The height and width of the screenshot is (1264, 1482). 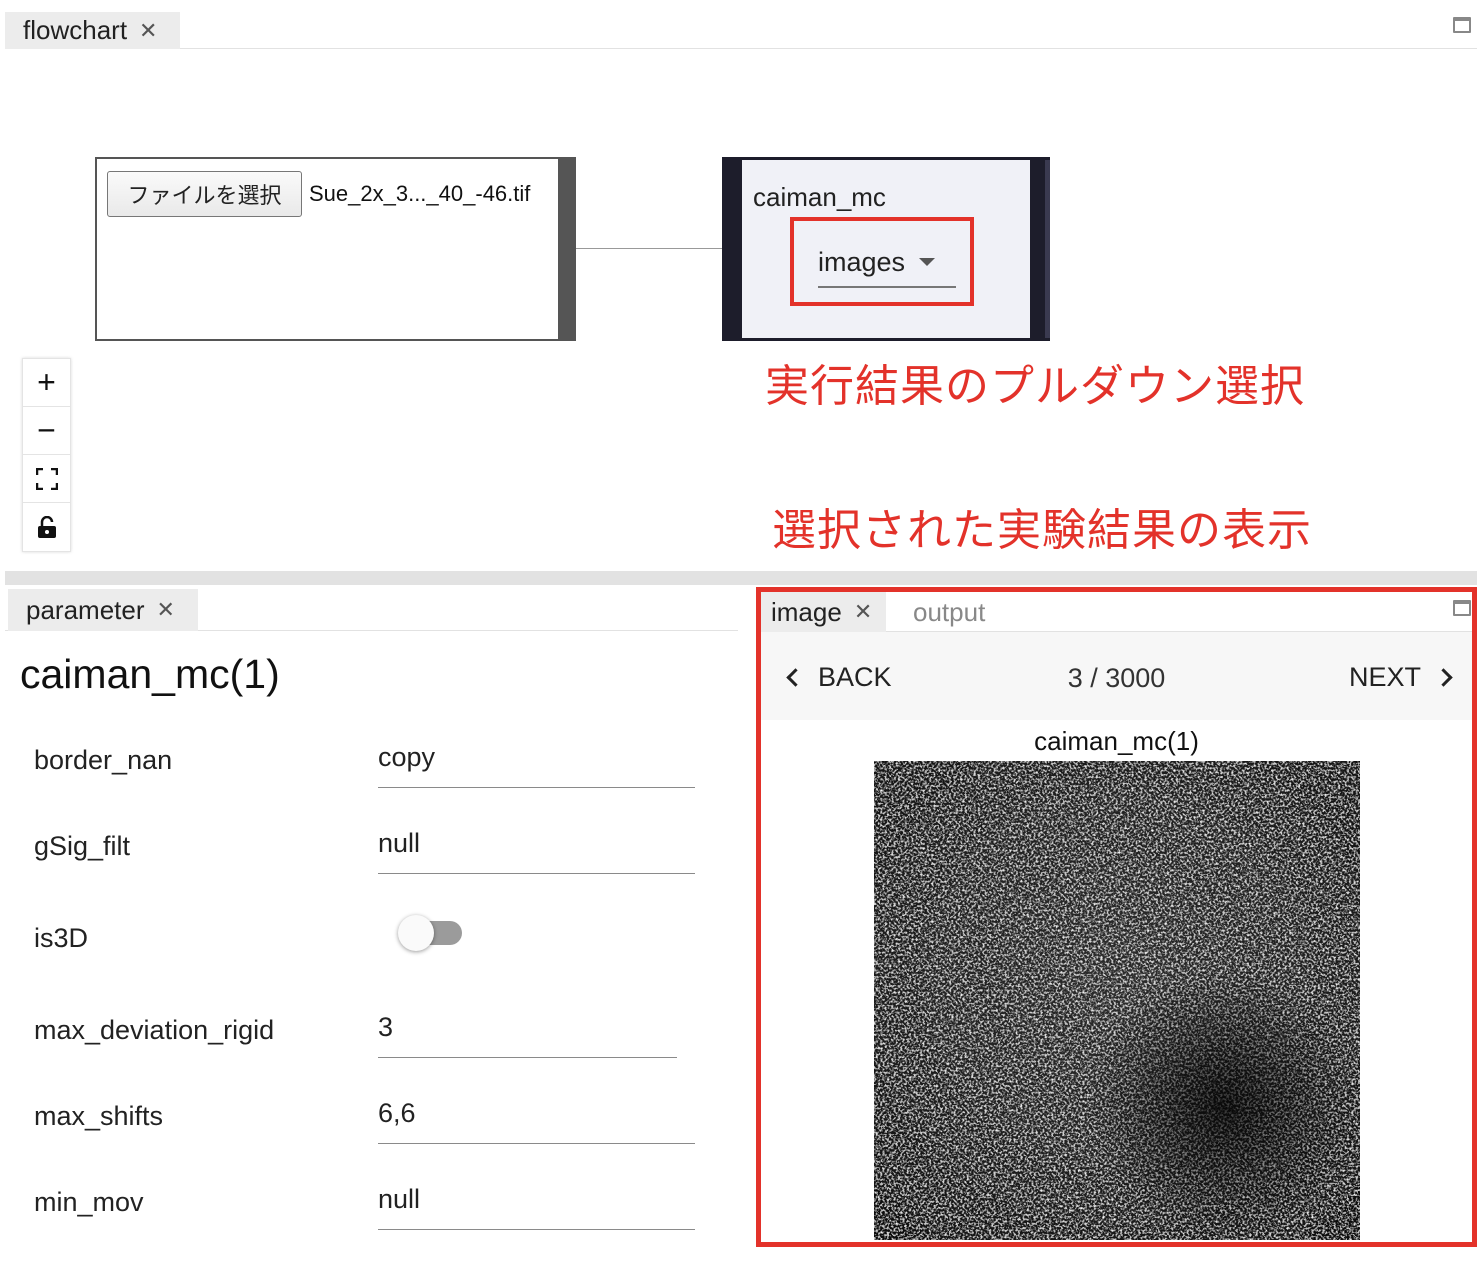 What do you see at coordinates (416, 933) in the screenshot?
I see `toggle-knob` at bounding box center [416, 933].